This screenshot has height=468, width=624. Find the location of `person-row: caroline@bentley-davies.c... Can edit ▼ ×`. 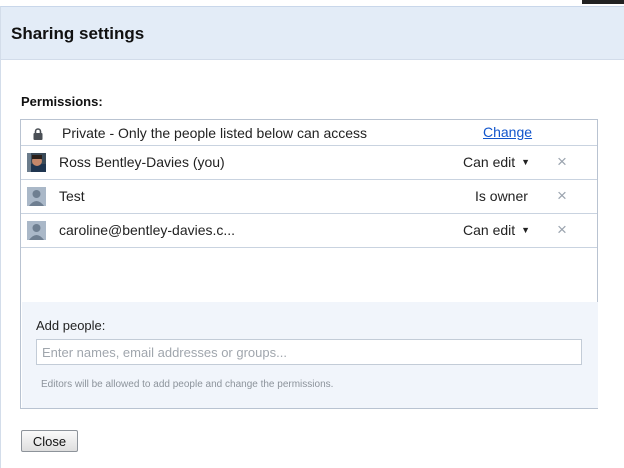

person-row: caroline@bentley-davies.c... Can edit ▼ × is located at coordinates (309, 231).